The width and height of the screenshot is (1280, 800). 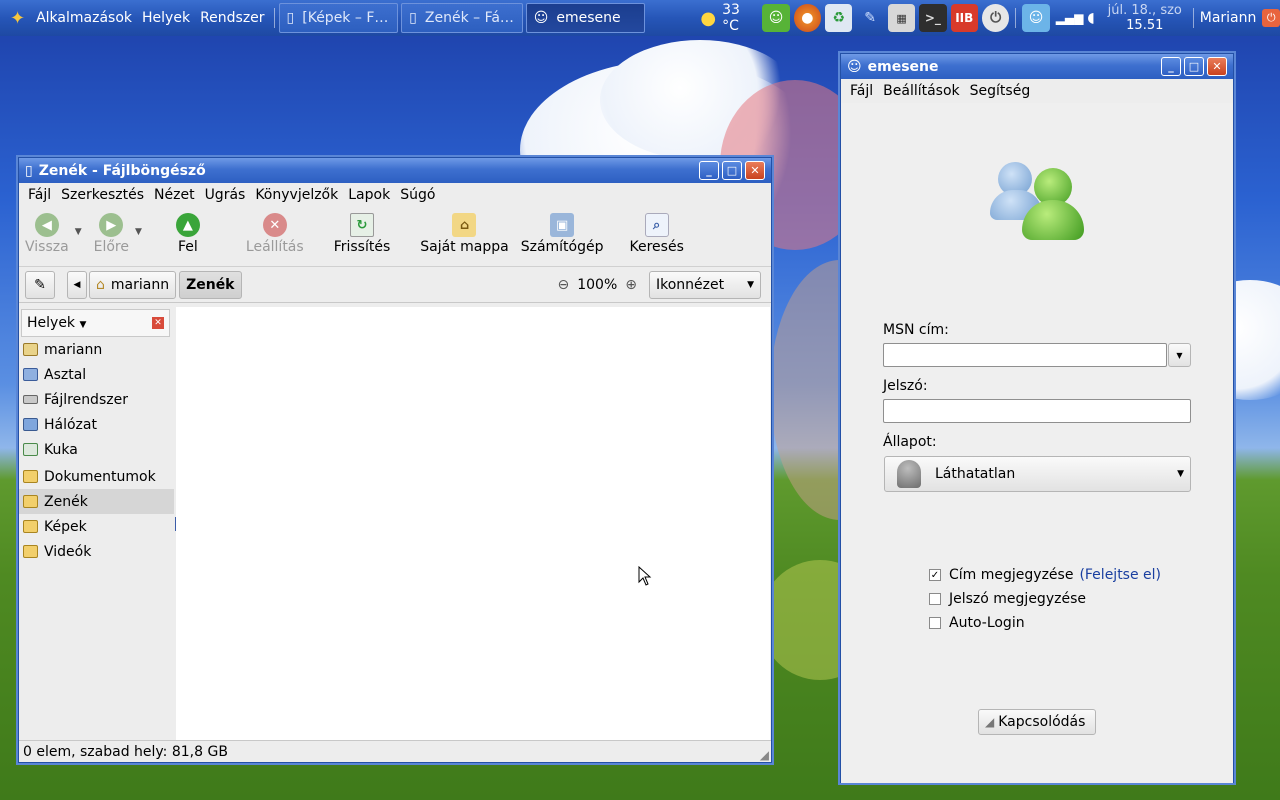 I want to click on status-label: Állapot:, so click(x=910, y=442).